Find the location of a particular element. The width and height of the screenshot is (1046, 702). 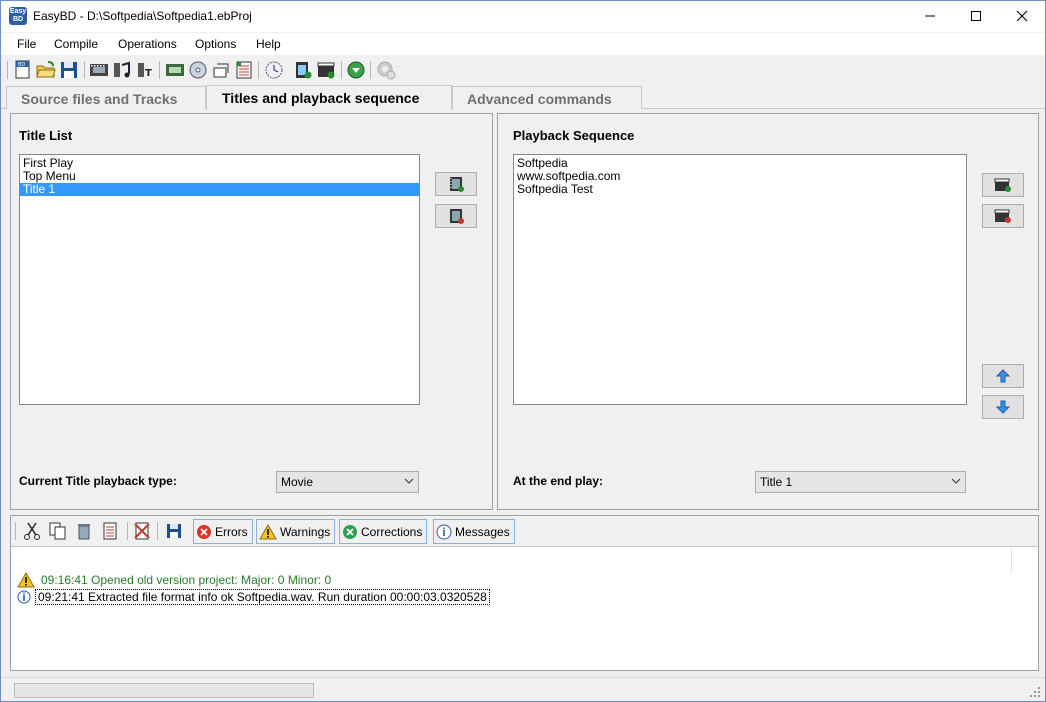

clapper-remove-icon is located at coordinates (1002, 216).